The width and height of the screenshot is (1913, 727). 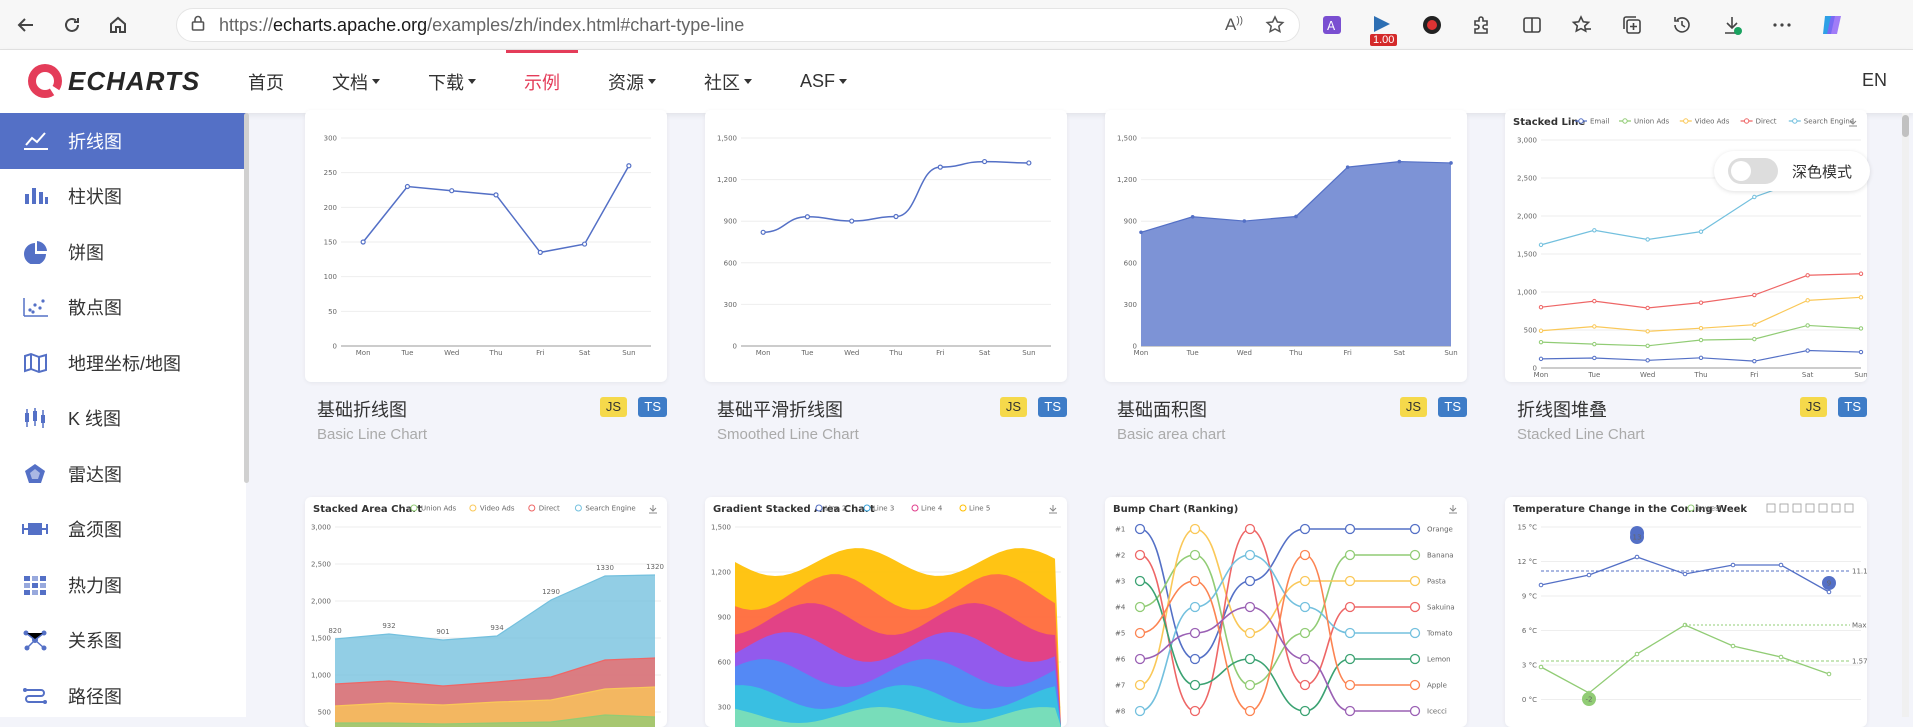 What do you see at coordinates (452, 81) in the screenshot?
I see `menu-item-2: 下载` at bounding box center [452, 81].